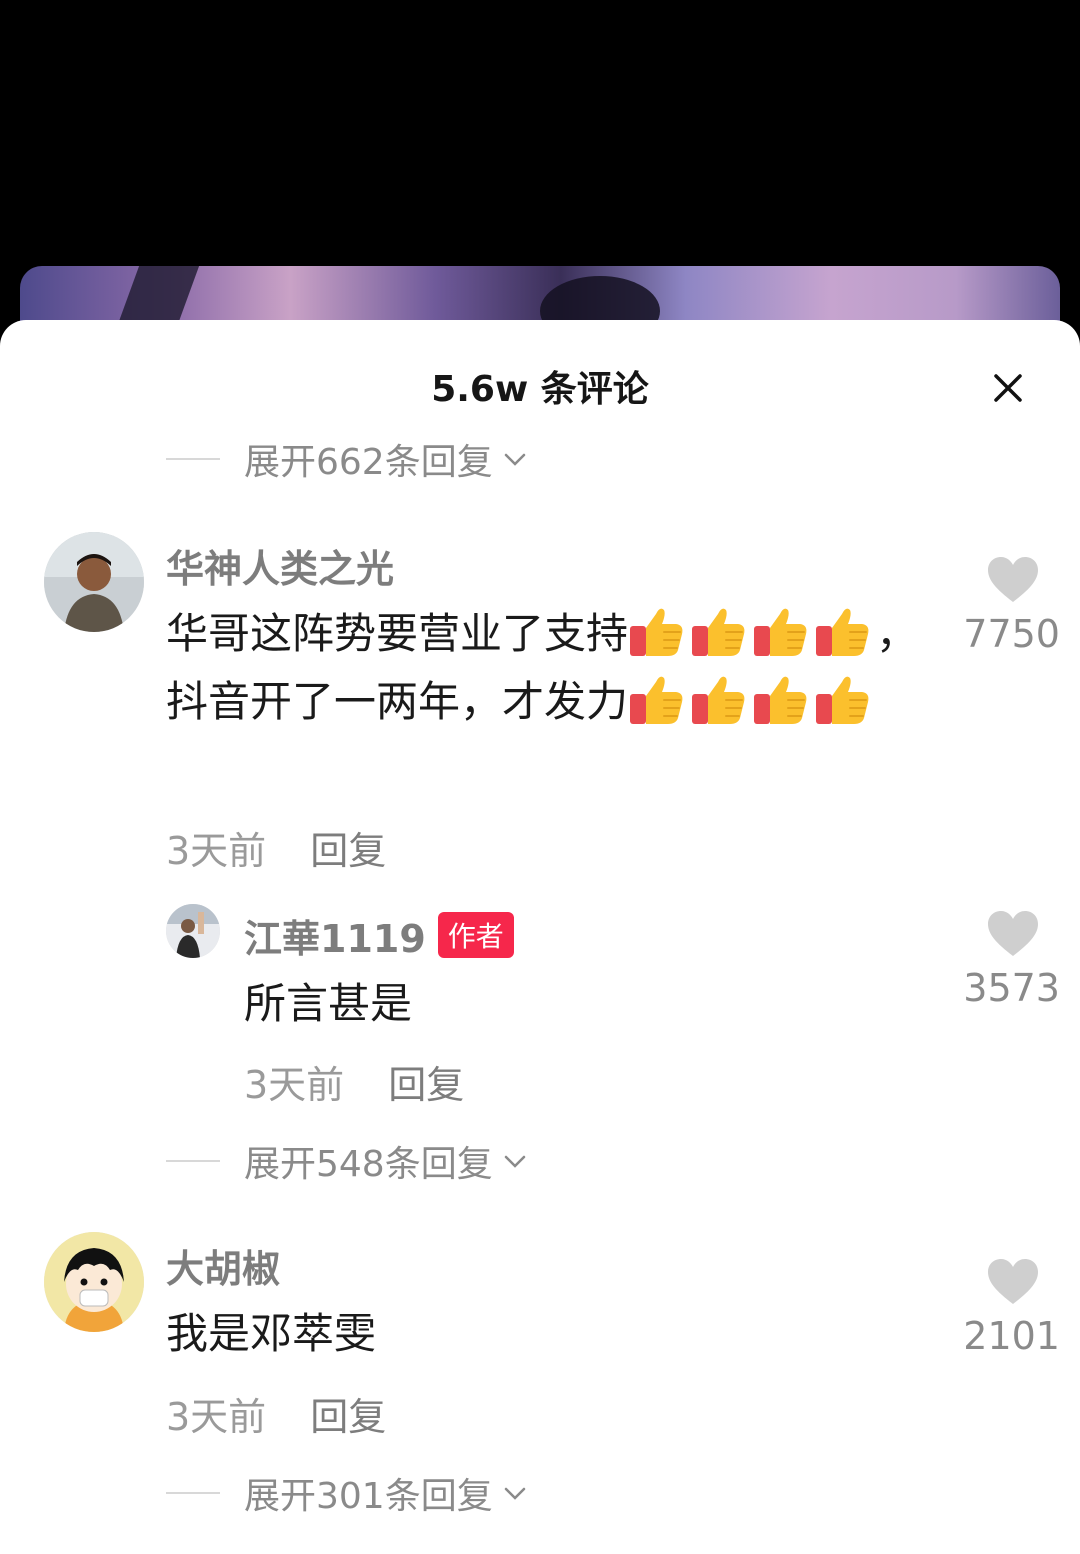  I want to click on comments-count-title: 5.6w 条评论, so click(540, 389).